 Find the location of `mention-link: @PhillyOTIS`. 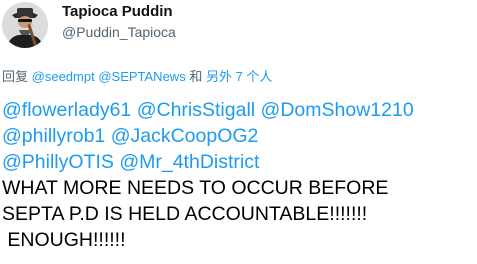

mention-link: @PhillyOTIS is located at coordinates (58, 162).